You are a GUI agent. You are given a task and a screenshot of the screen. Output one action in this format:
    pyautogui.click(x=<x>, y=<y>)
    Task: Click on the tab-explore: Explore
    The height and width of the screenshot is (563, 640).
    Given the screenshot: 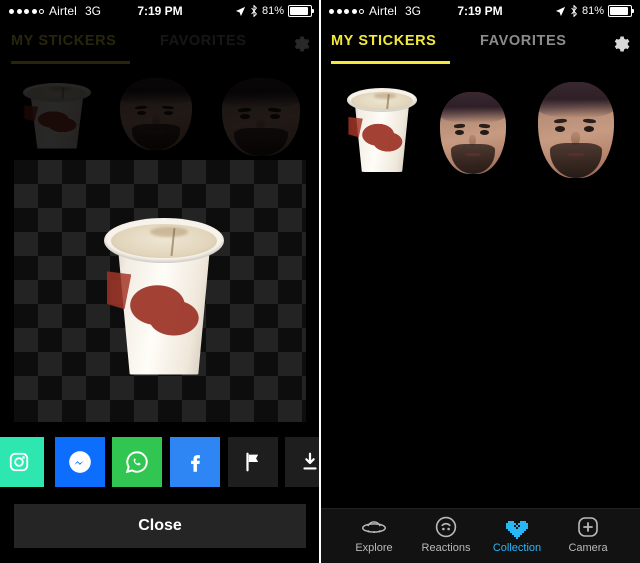 What is the action you would take?
    pyautogui.click(x=374, y=533)
    